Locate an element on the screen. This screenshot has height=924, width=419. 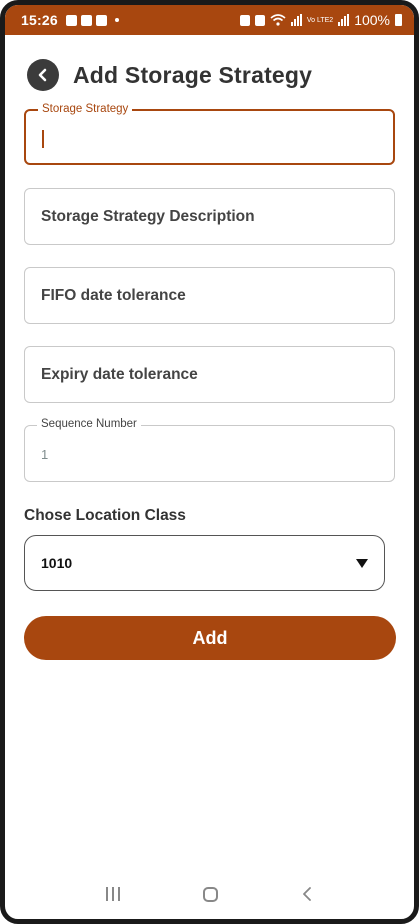
more-notifications-icon is located at coordinates (116, 20).